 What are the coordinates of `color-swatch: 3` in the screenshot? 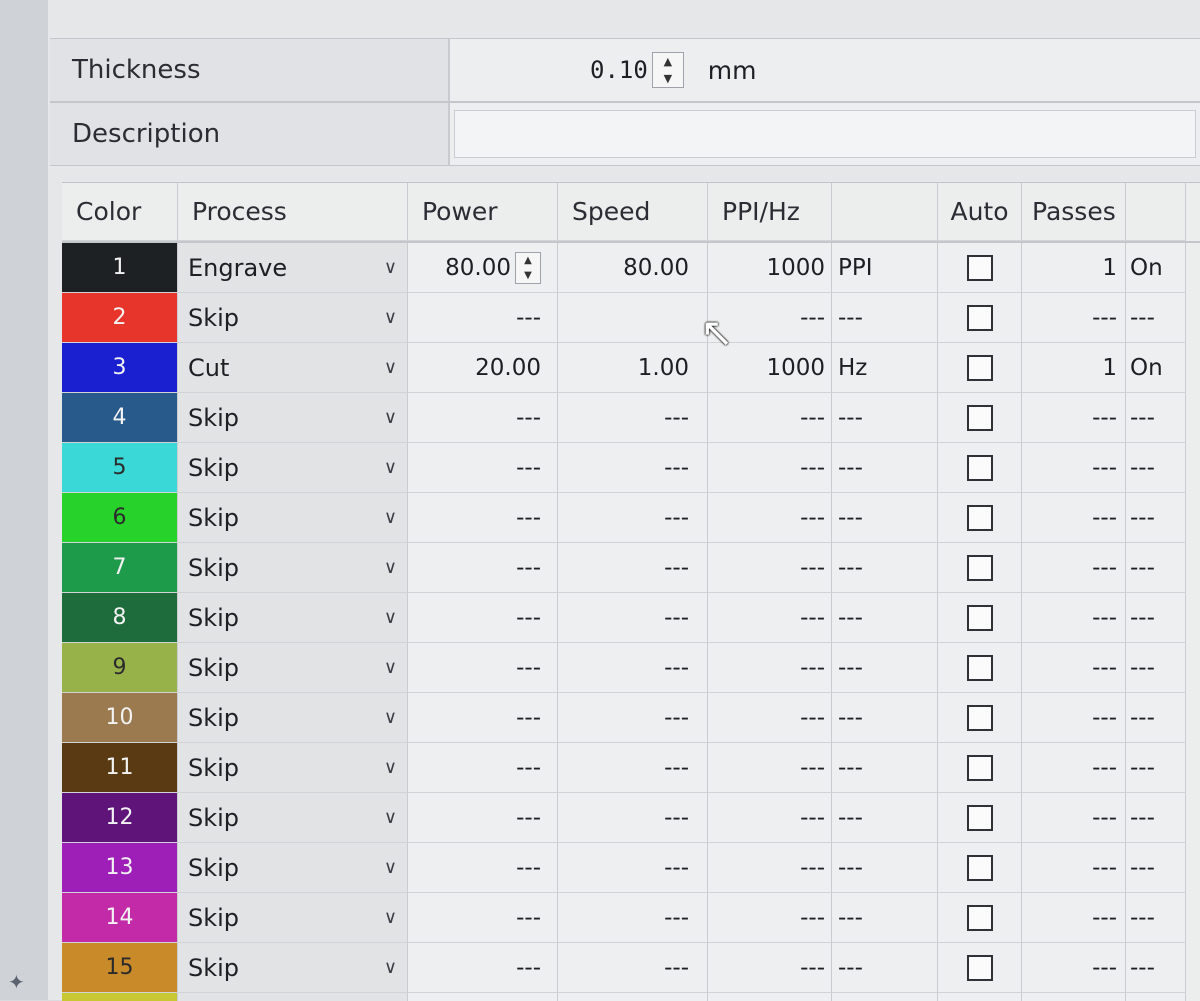 It's located at (120, 368).